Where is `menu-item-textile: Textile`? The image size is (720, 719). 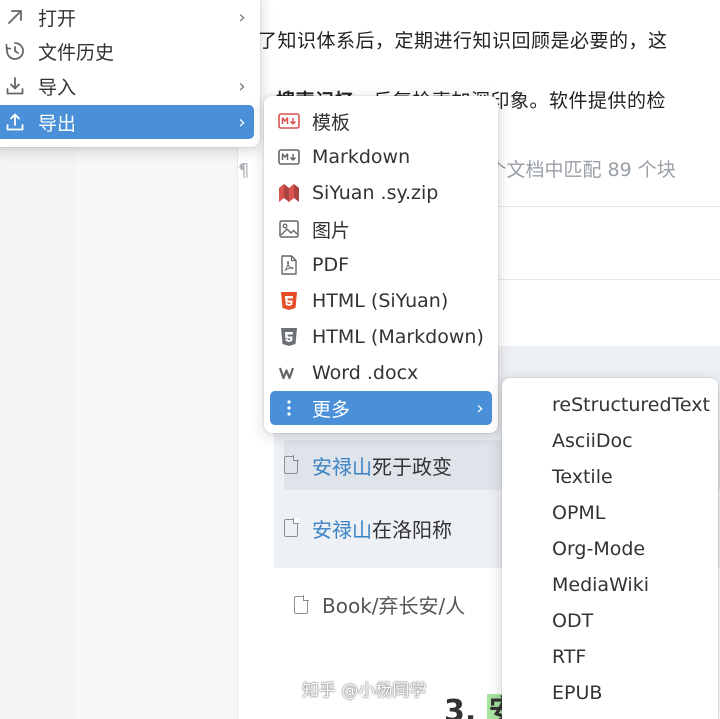
menu-item-textile: Textile is located at coordinates (610, 477).